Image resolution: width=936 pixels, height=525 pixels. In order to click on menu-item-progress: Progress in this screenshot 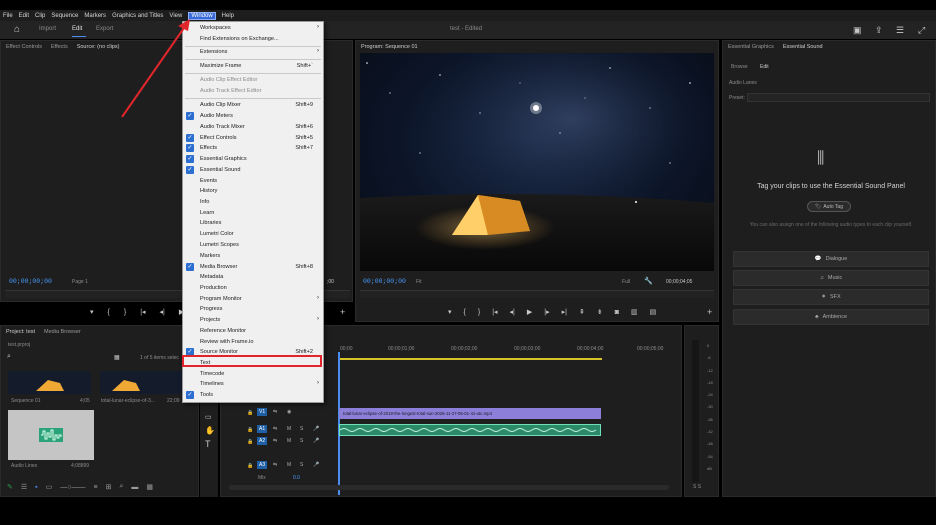, I will do `click(253, 309)`.